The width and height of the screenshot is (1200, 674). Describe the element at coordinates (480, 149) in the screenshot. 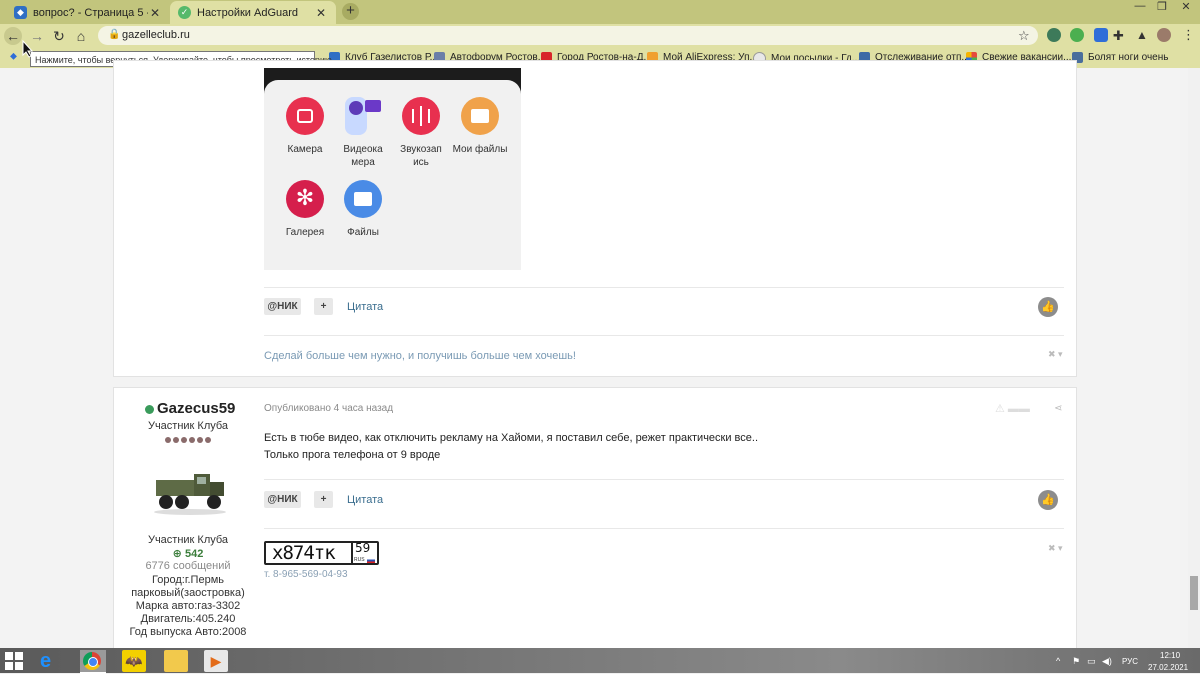

I see `app-label: Мои файлы` at that location.